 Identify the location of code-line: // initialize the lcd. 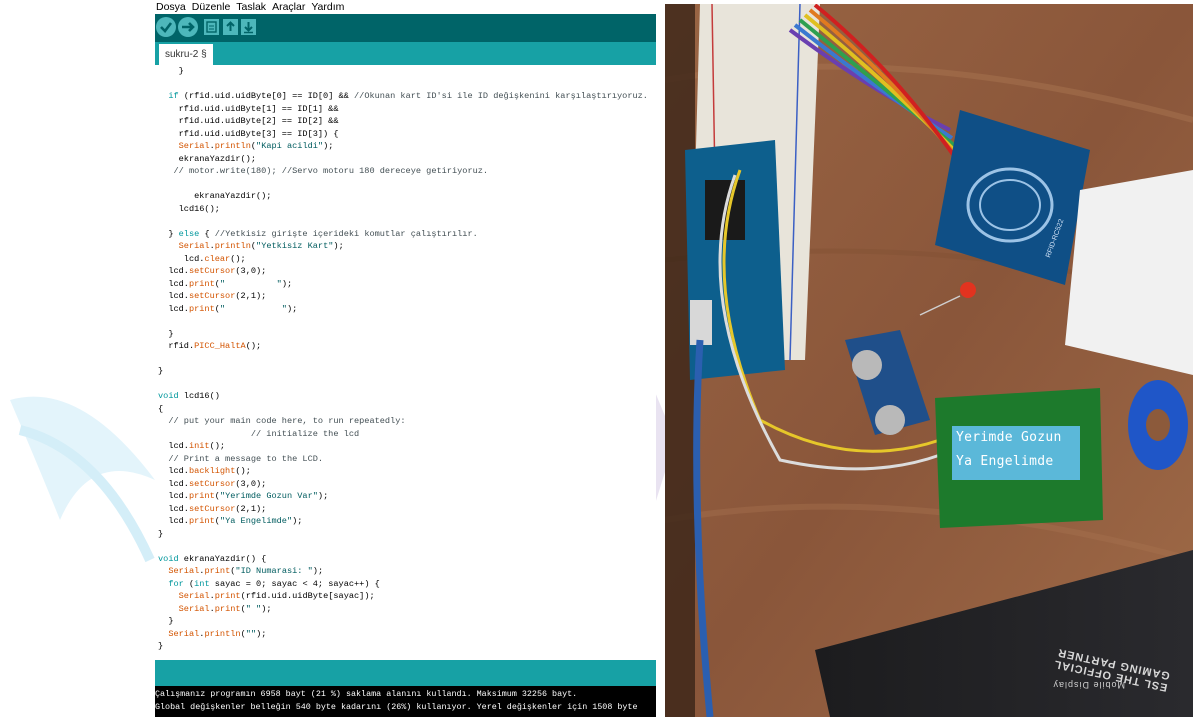
(403, 434).